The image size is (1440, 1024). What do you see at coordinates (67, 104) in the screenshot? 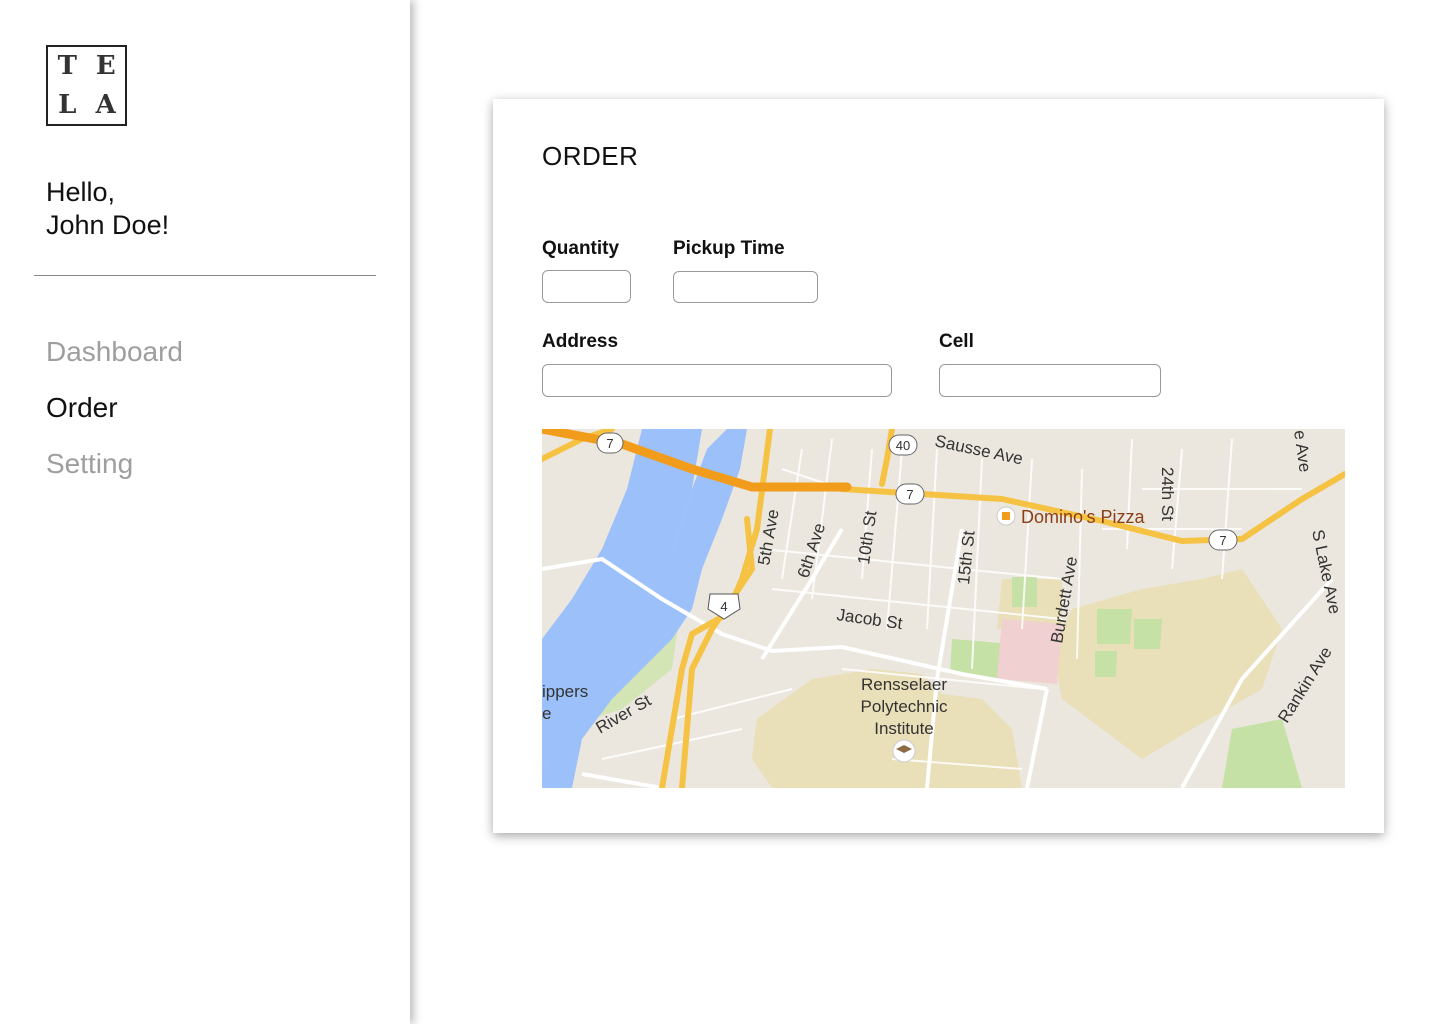
I see `logo-letter: L` at bounding box center [67, 104].